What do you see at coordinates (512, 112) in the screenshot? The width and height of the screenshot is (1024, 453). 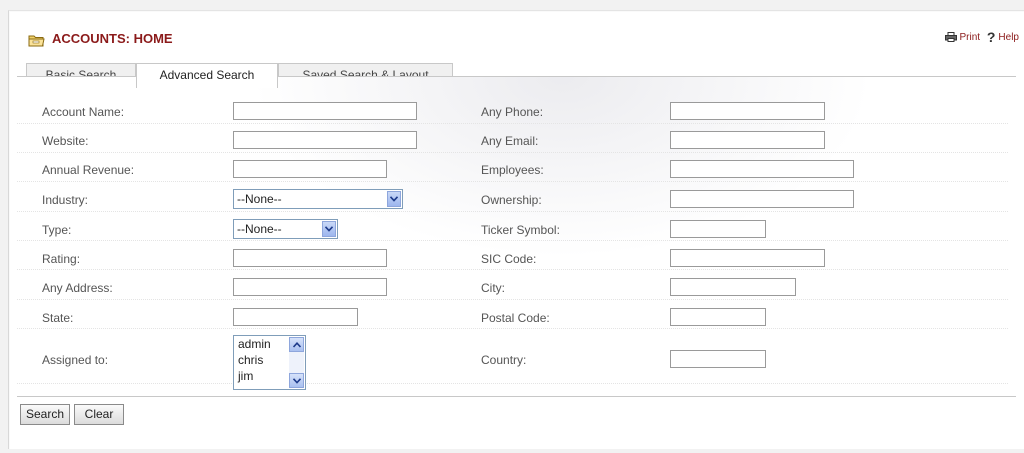 I see `any-phone-label: Any Phone:` at bounding box center [512, 112].